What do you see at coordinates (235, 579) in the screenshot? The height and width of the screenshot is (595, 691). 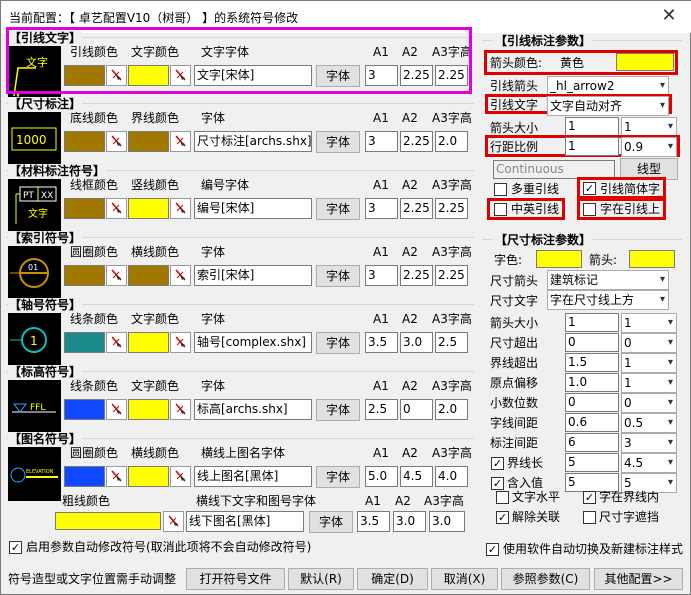 I see `open-symbol-file-button: 打开符号文件` at bounding box center [235, 579].